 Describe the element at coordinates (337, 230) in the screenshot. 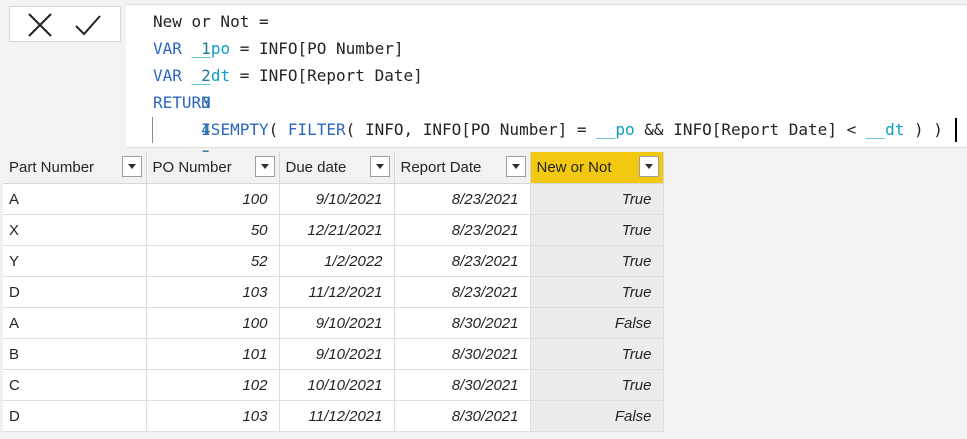

I see `cell-due-date: 12/21/2021` at that location.